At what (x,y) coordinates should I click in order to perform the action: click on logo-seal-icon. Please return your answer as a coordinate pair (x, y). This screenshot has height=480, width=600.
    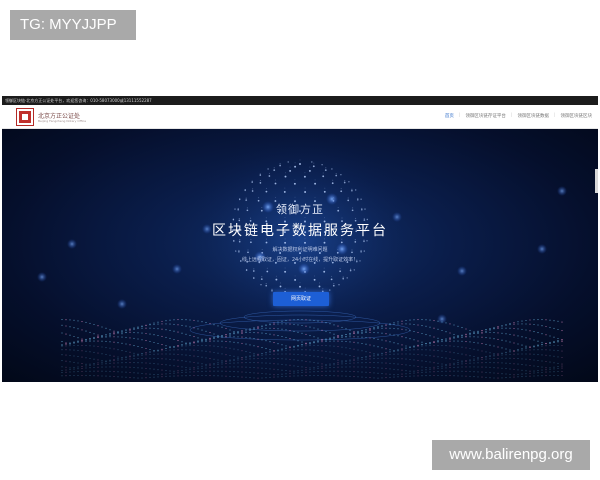
    Looking at the image, I should click on (25, 117).